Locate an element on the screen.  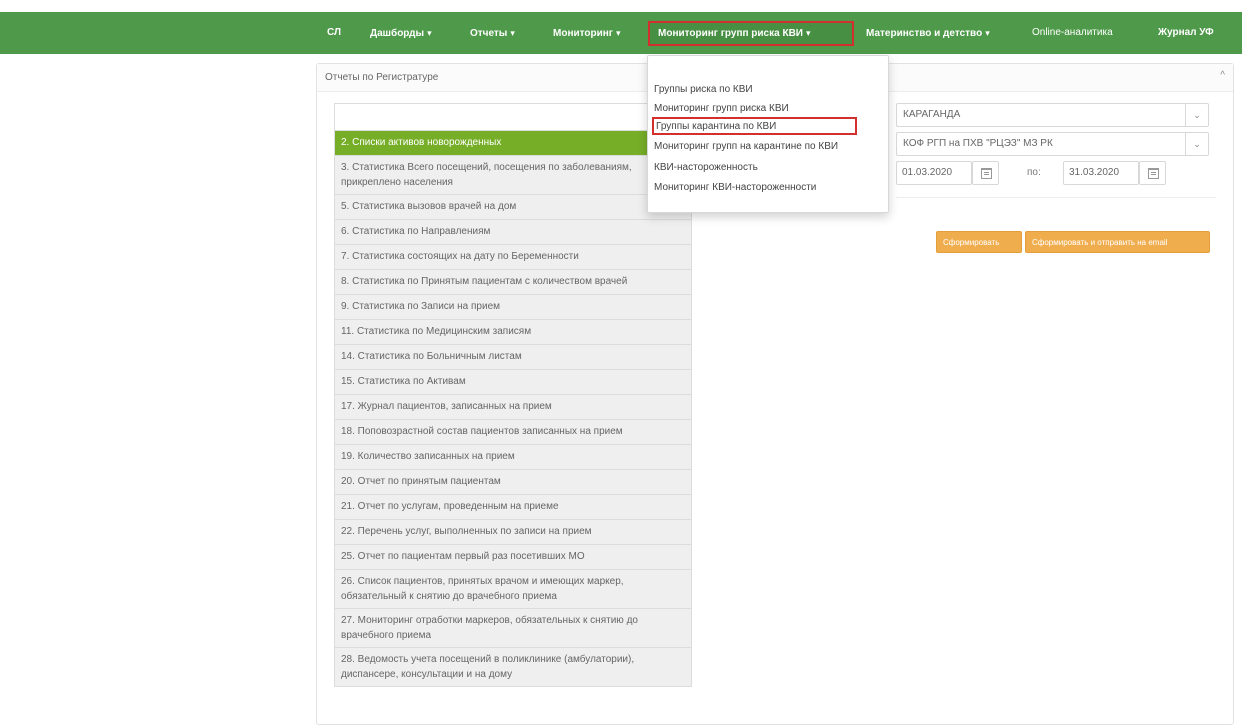
nav-maternity-childhood: Материнство и детство ▾ is located at coordinates (928, 33).